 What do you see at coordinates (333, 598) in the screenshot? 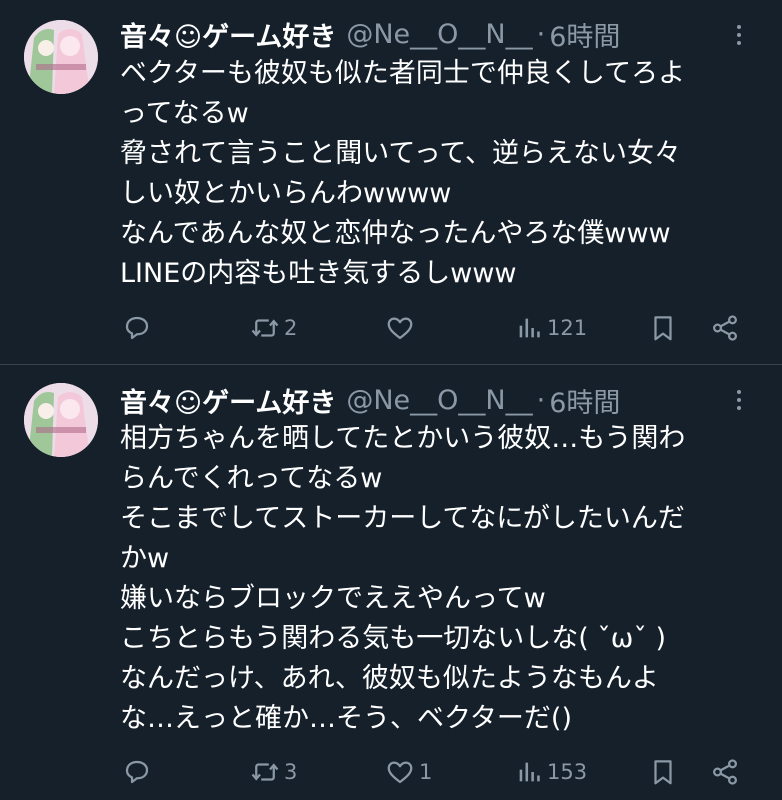
I see `tweet-text-line: 嫌いならブロックでええやんってw` at bounding box center [333, 598].